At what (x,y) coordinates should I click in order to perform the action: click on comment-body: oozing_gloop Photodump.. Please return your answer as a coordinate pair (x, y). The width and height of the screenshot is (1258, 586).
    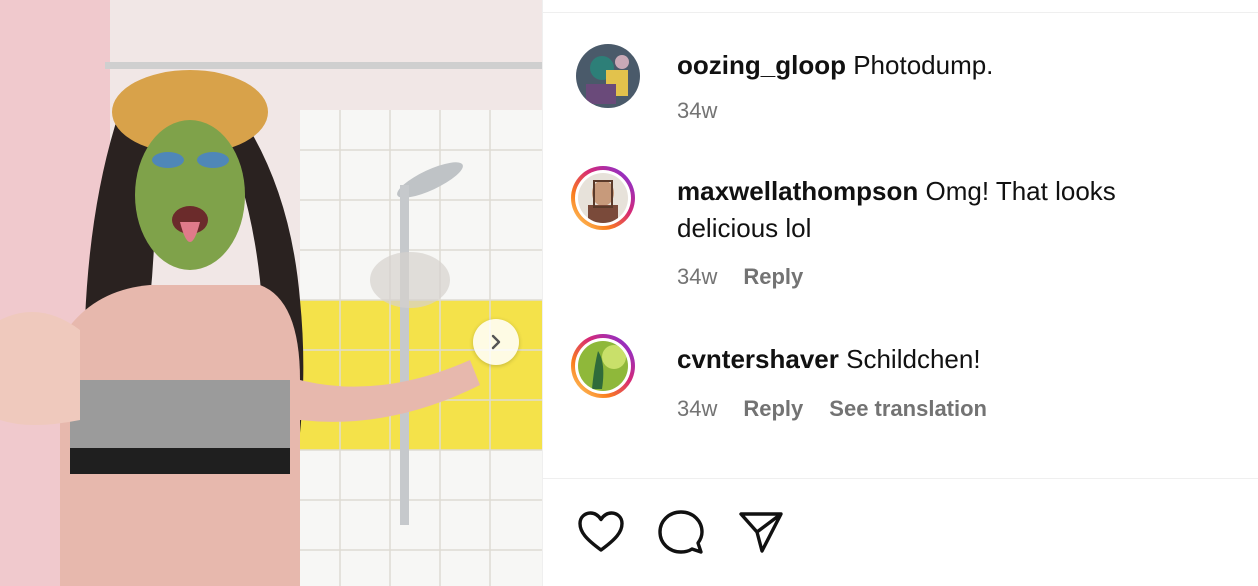
    Looking at the image, I should click on (937, 65).